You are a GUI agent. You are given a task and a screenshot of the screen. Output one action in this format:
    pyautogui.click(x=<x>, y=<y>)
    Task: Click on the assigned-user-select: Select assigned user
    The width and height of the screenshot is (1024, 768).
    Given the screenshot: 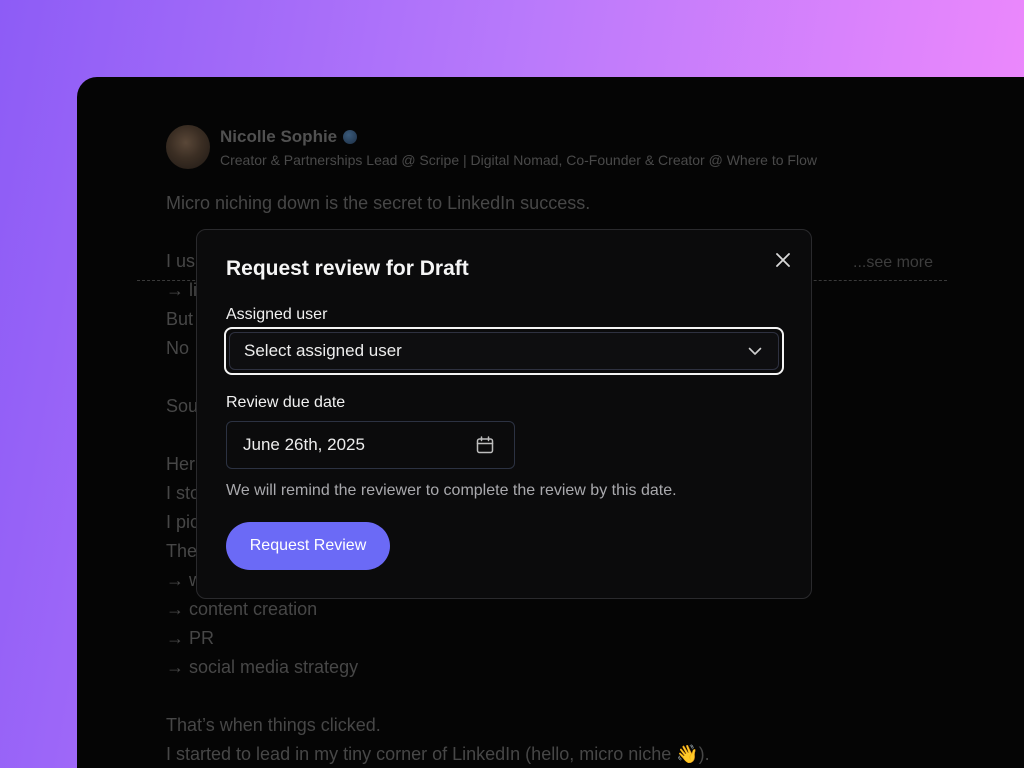 What is the action you would take?
    pyautogui.click(x=504, y=351)
    